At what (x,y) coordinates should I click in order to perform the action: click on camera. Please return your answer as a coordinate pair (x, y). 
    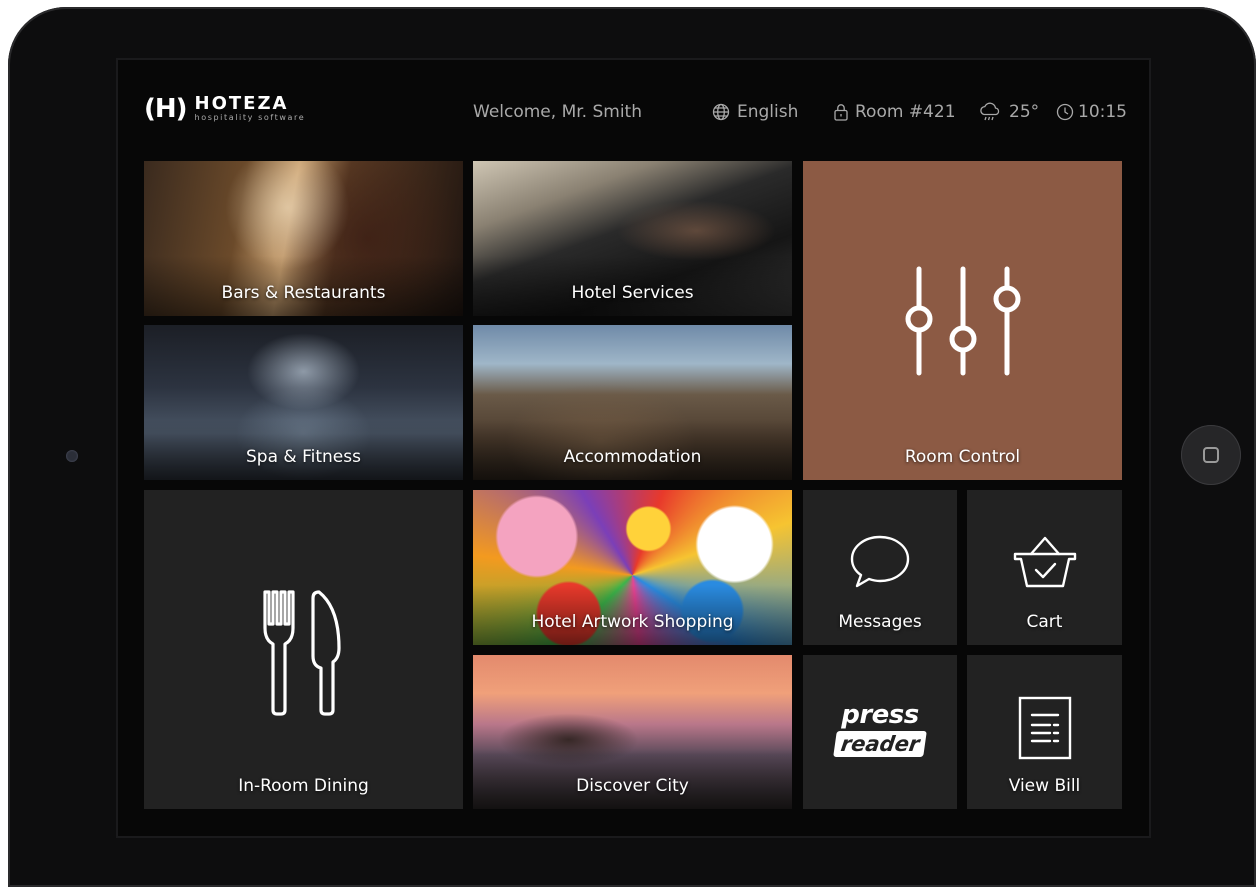
    Looking at the image, I should click on (72, 456).